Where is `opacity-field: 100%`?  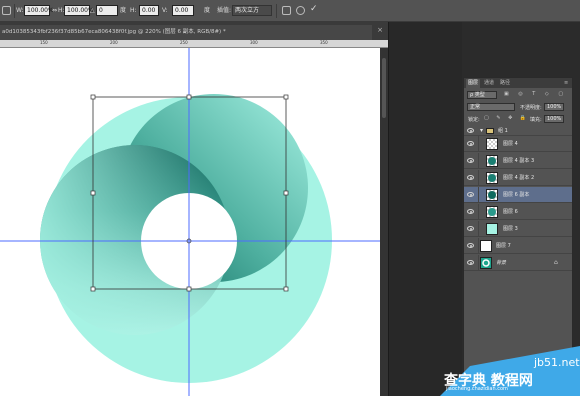 opacity-field: 100% is located at coordinates (554, 107).